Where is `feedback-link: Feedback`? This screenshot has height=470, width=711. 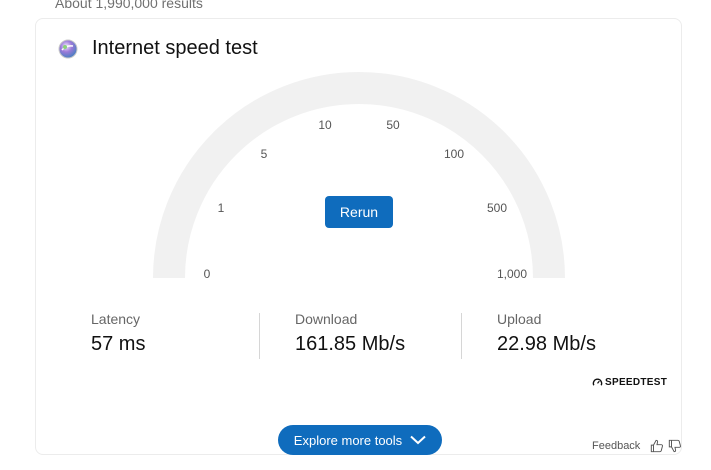 feedback-link: Feedback is located at coordinates (616, 446).